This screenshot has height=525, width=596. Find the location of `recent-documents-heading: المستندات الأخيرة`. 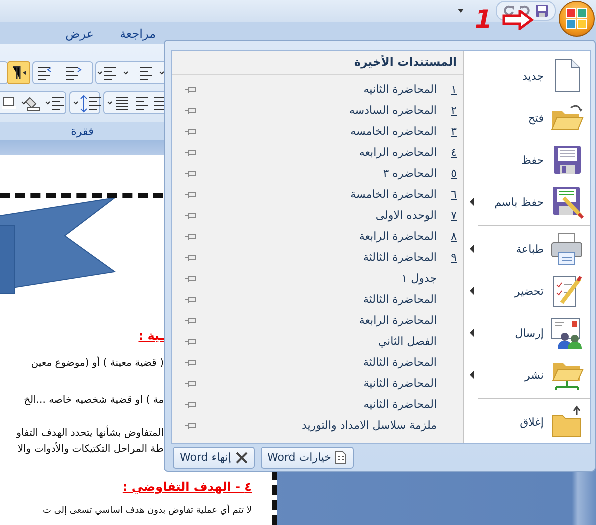

recent-documents-heading: المستندات الأخيرة is located at coordinates (317, 63).